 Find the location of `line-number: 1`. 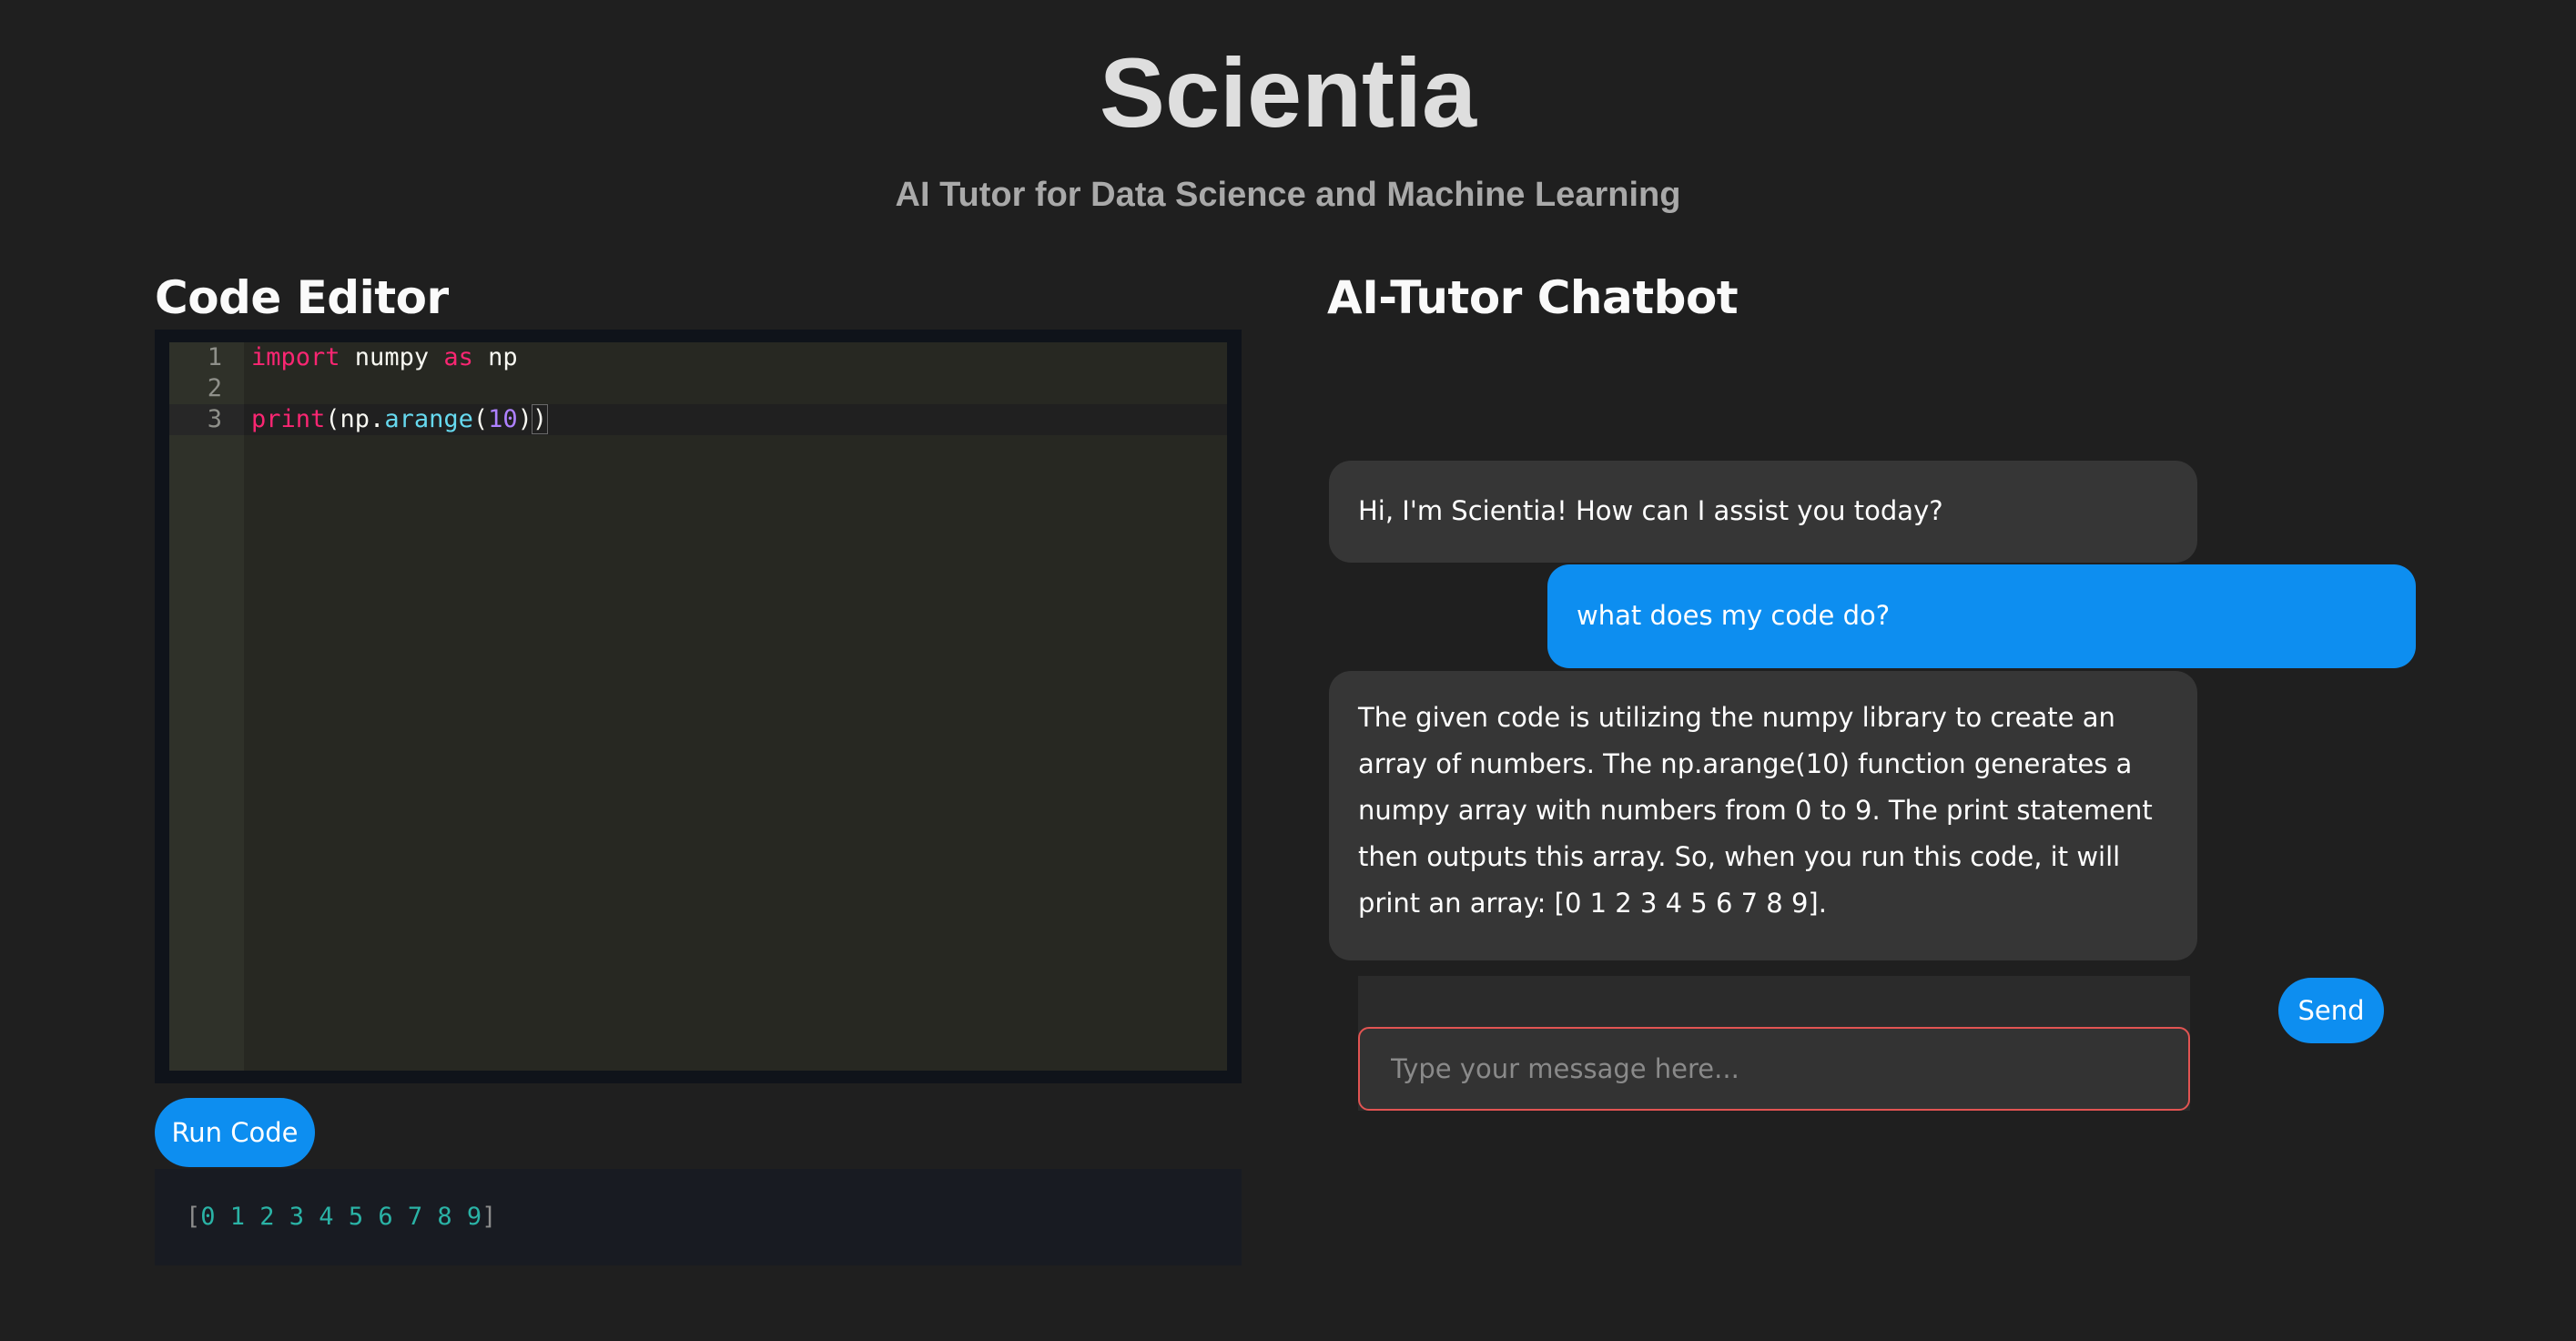

line-number: 1 is located at coordinates (214, 357).